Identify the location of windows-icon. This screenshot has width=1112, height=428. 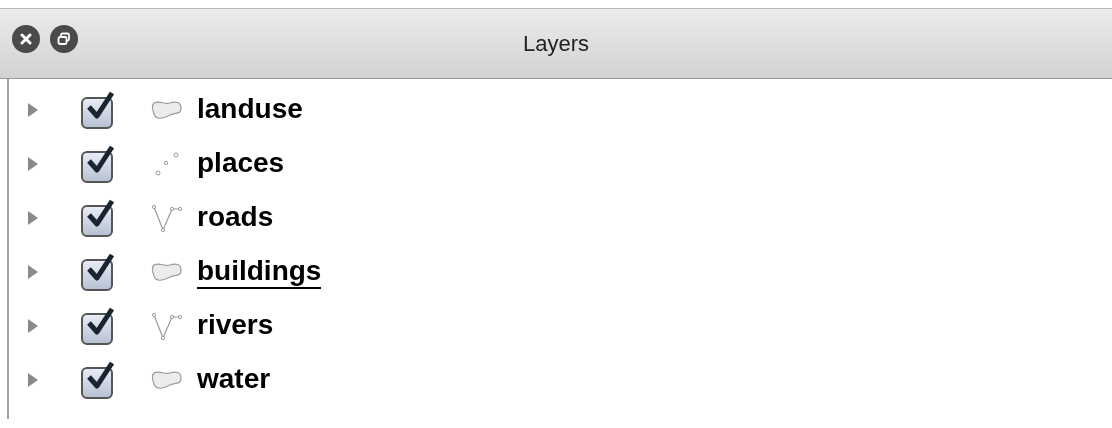
(64, 39).